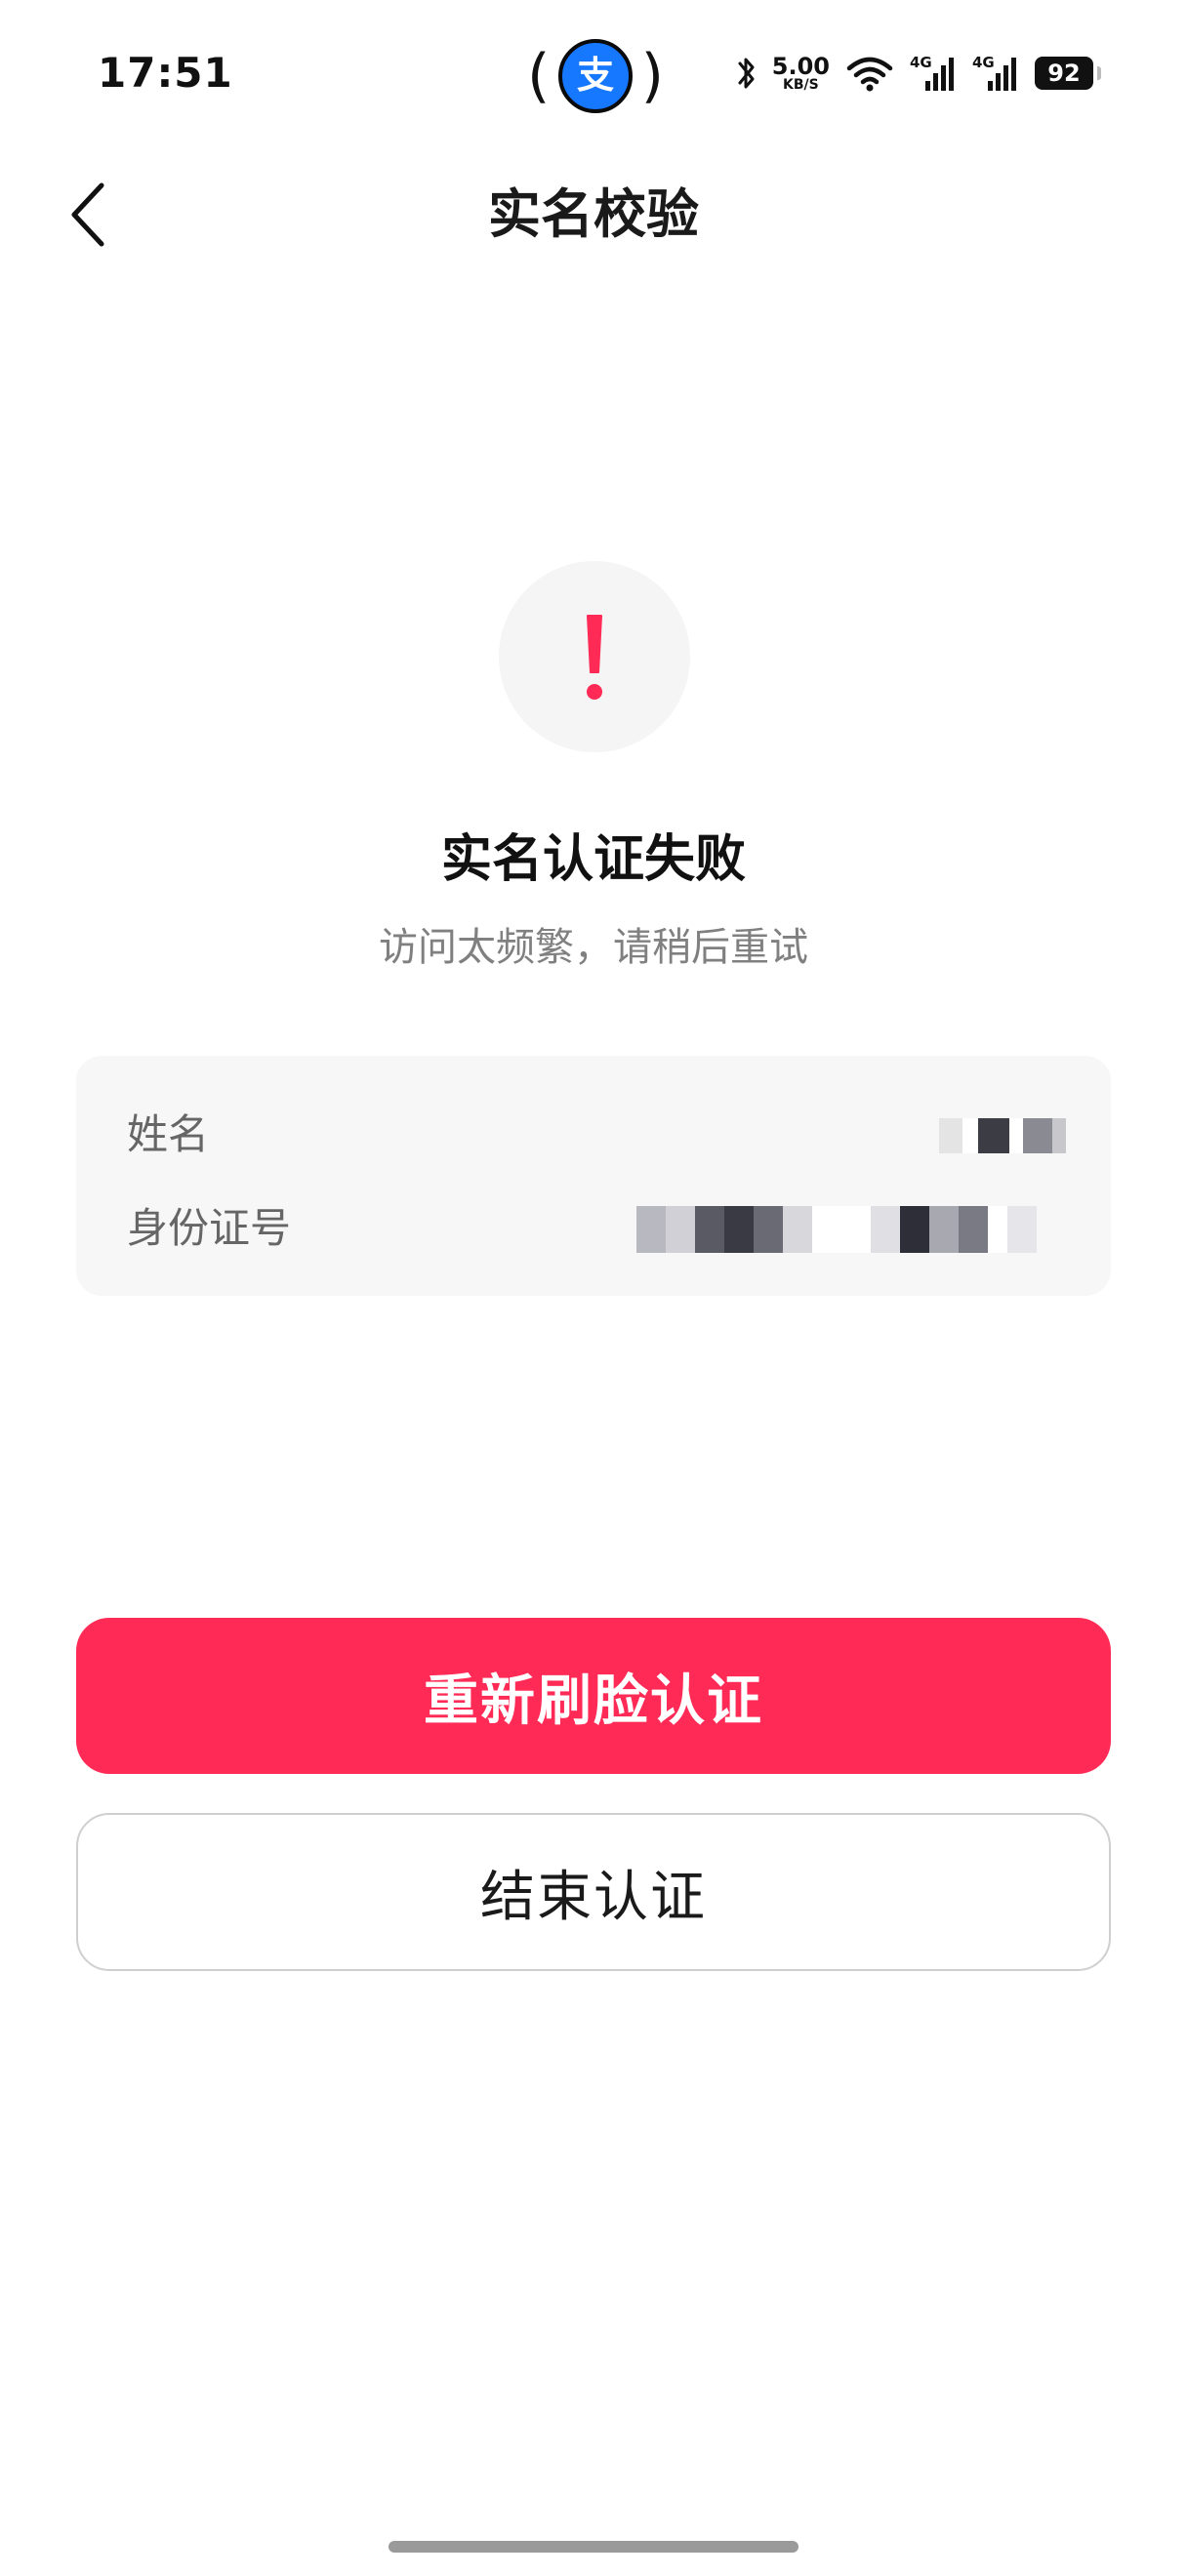 This screenshot has width=1187, height=2576. Describe the element at coordinates (596, 1228) in the screenshot. I see `info-row-id: 身份证号` at that location.